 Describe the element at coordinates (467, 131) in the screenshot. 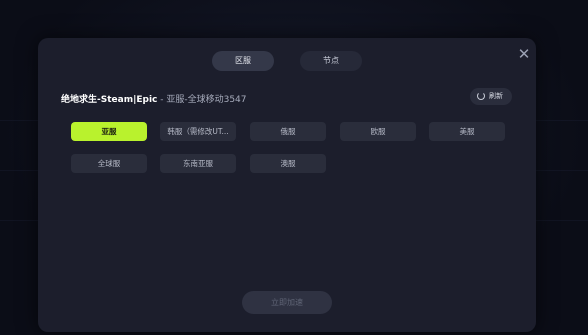

I see `region-chip-america: 美服` at that location.